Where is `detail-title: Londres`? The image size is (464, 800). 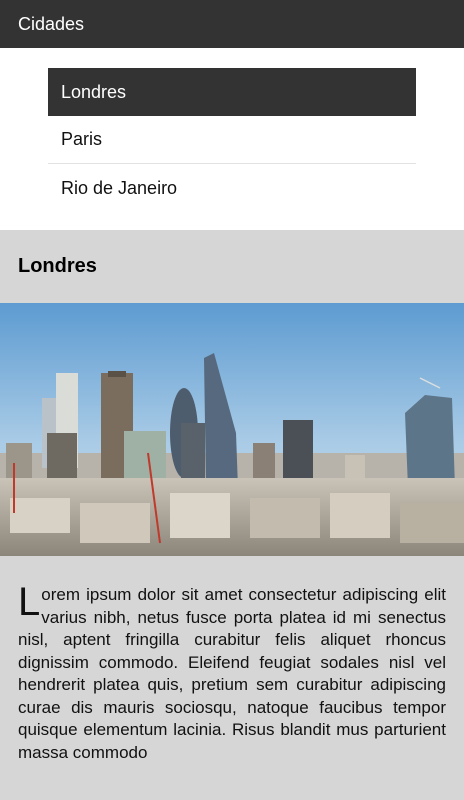
detail-title: Londres is located at coordinates (232, 266).